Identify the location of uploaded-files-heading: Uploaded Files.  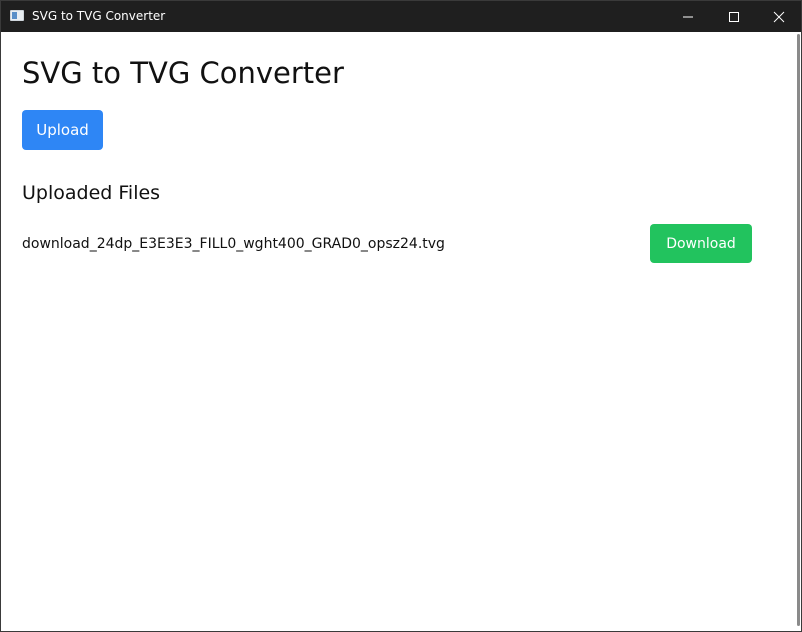
(91, 193).